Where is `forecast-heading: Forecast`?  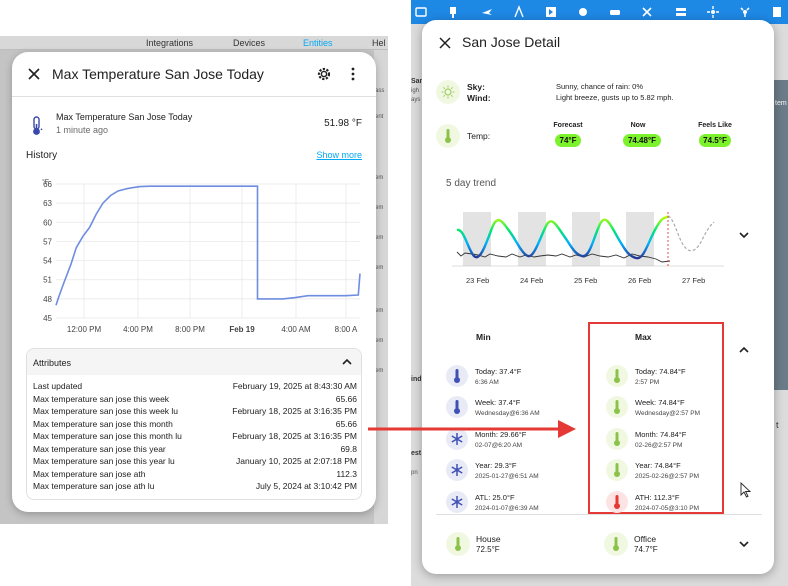
forecast-heading: Forecast is located at coordinates (568, 125).